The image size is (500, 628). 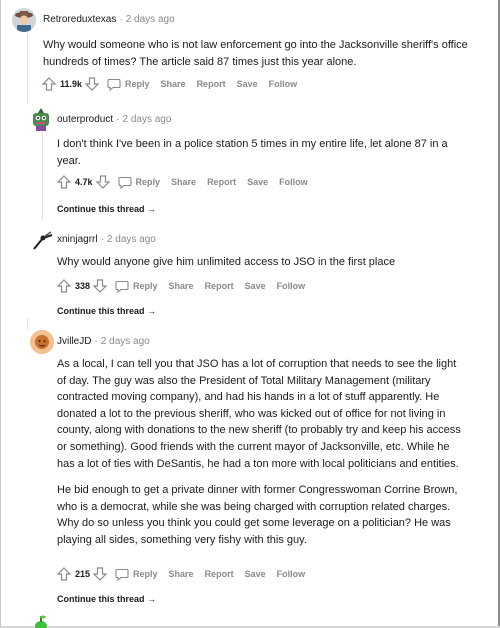 I want to click on username: Retroreduxtexas, so click(x=79, y=19).